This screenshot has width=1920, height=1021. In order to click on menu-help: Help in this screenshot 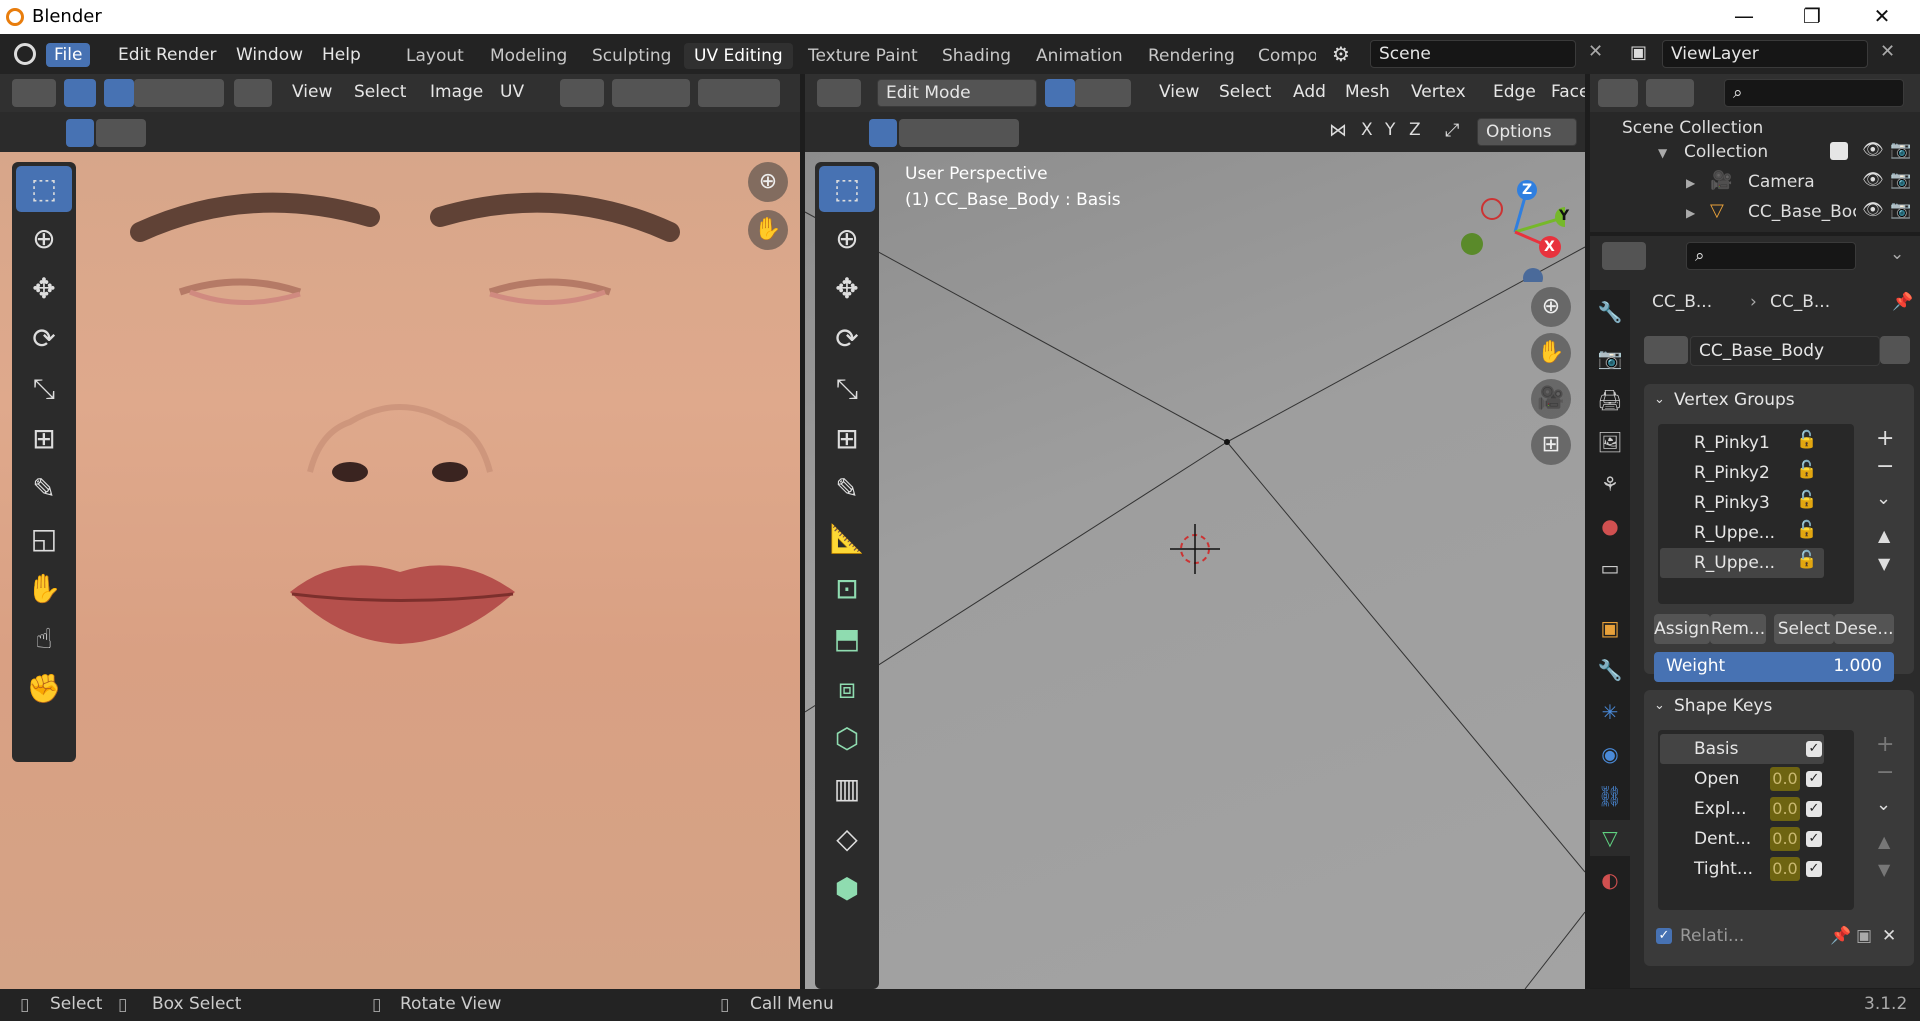, I will do `click(341, 55)`.